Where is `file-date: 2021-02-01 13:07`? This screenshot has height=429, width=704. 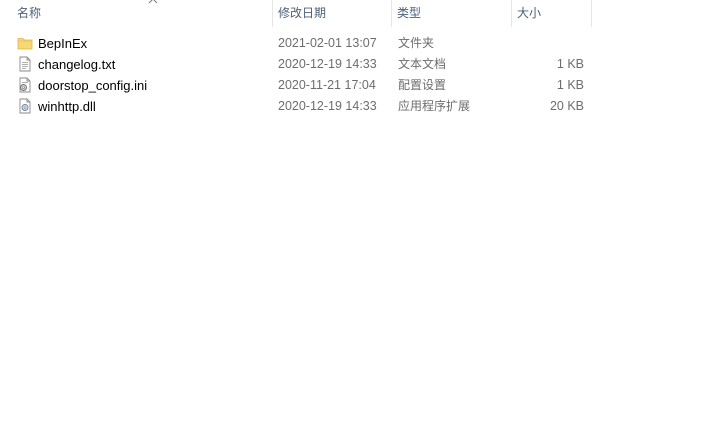
file-date: 2021-02-01 13:07 is located at coordinates (327, 43).